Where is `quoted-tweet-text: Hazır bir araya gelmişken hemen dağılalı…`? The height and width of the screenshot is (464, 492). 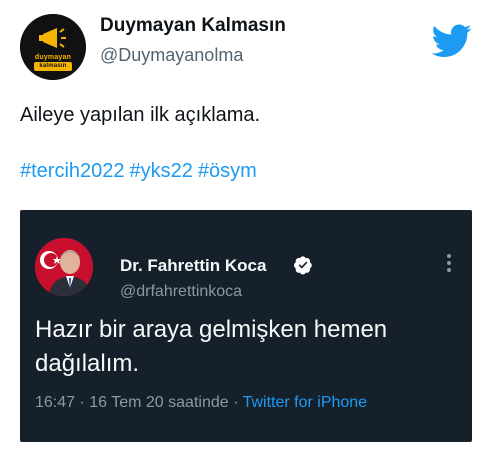 quoted-tweet-text: Hazır bir araya gelmişken hemen dağılalı… is located at coordinates (211, 346).